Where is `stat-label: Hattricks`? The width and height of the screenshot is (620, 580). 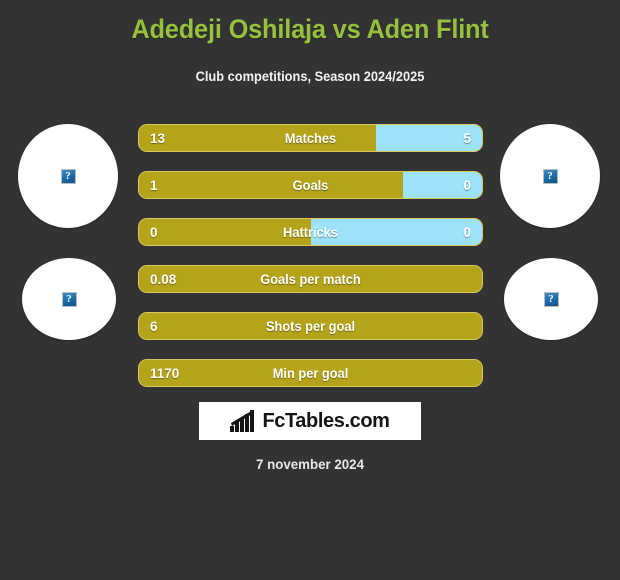
stat-label: Hattricks is located at coordinates (310, 232).